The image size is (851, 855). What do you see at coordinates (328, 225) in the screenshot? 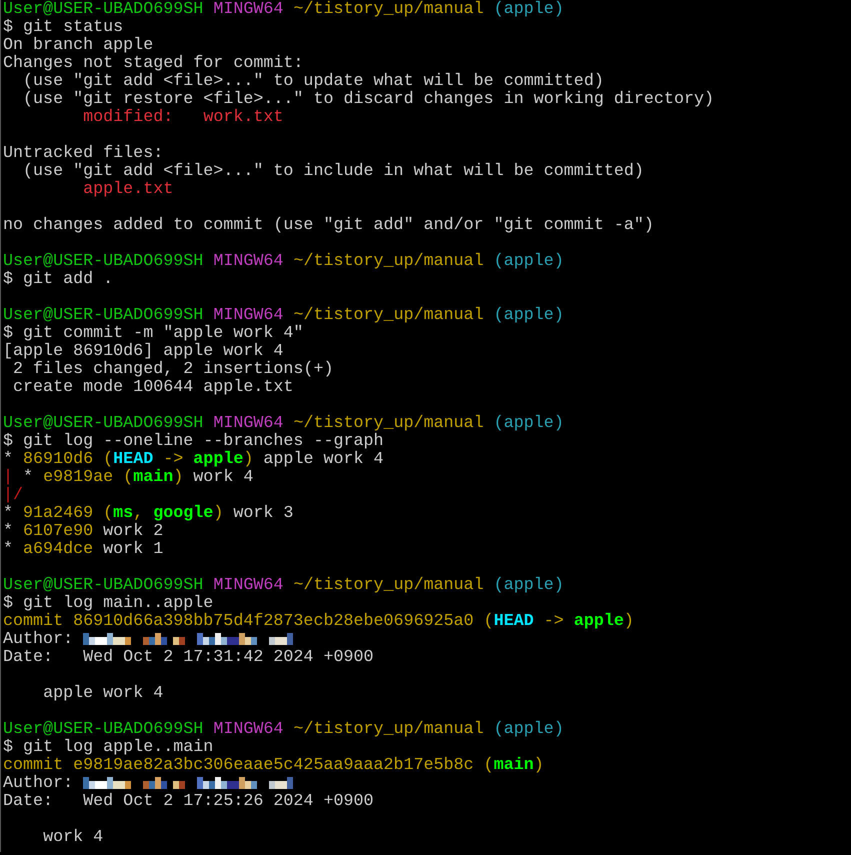
I see `terminal-text: no changes added to commit (use "git add" and/or "git commit -a")` at bounding box center [328, 225].